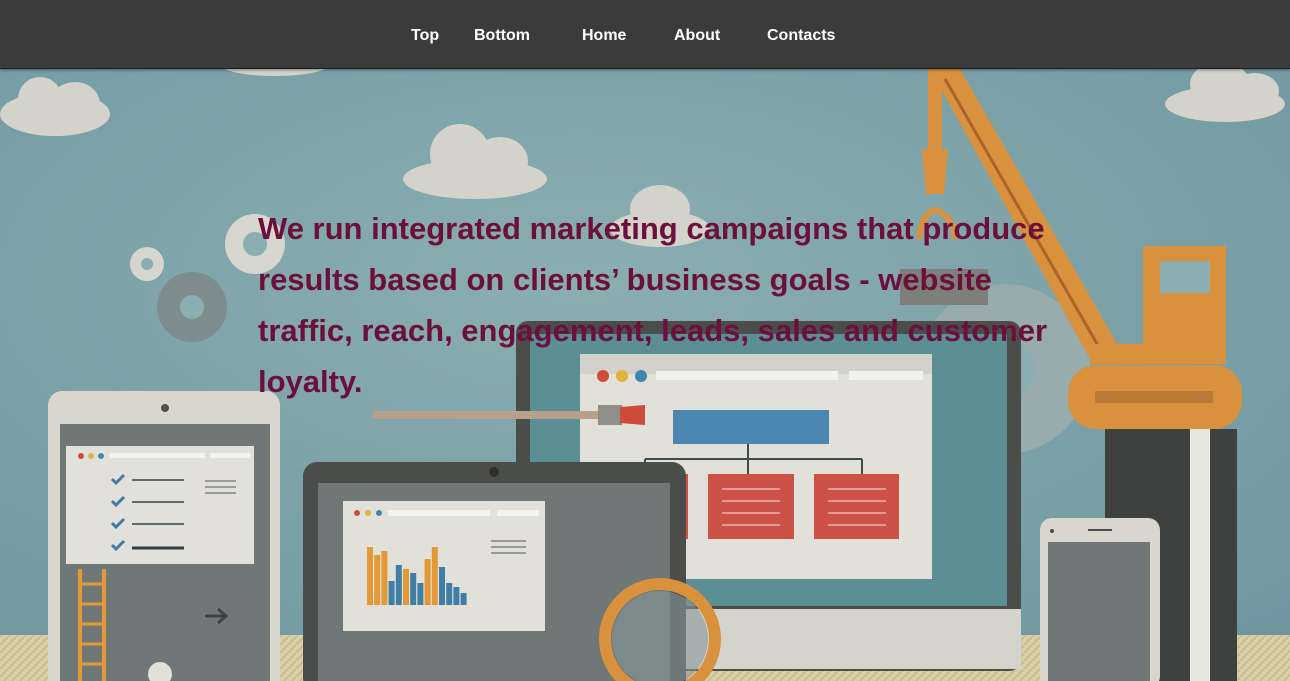 The image size is (1290, 681). Describe the element at coordinates (1100, 599) in the screenshot. I see `phone-device` at that location.